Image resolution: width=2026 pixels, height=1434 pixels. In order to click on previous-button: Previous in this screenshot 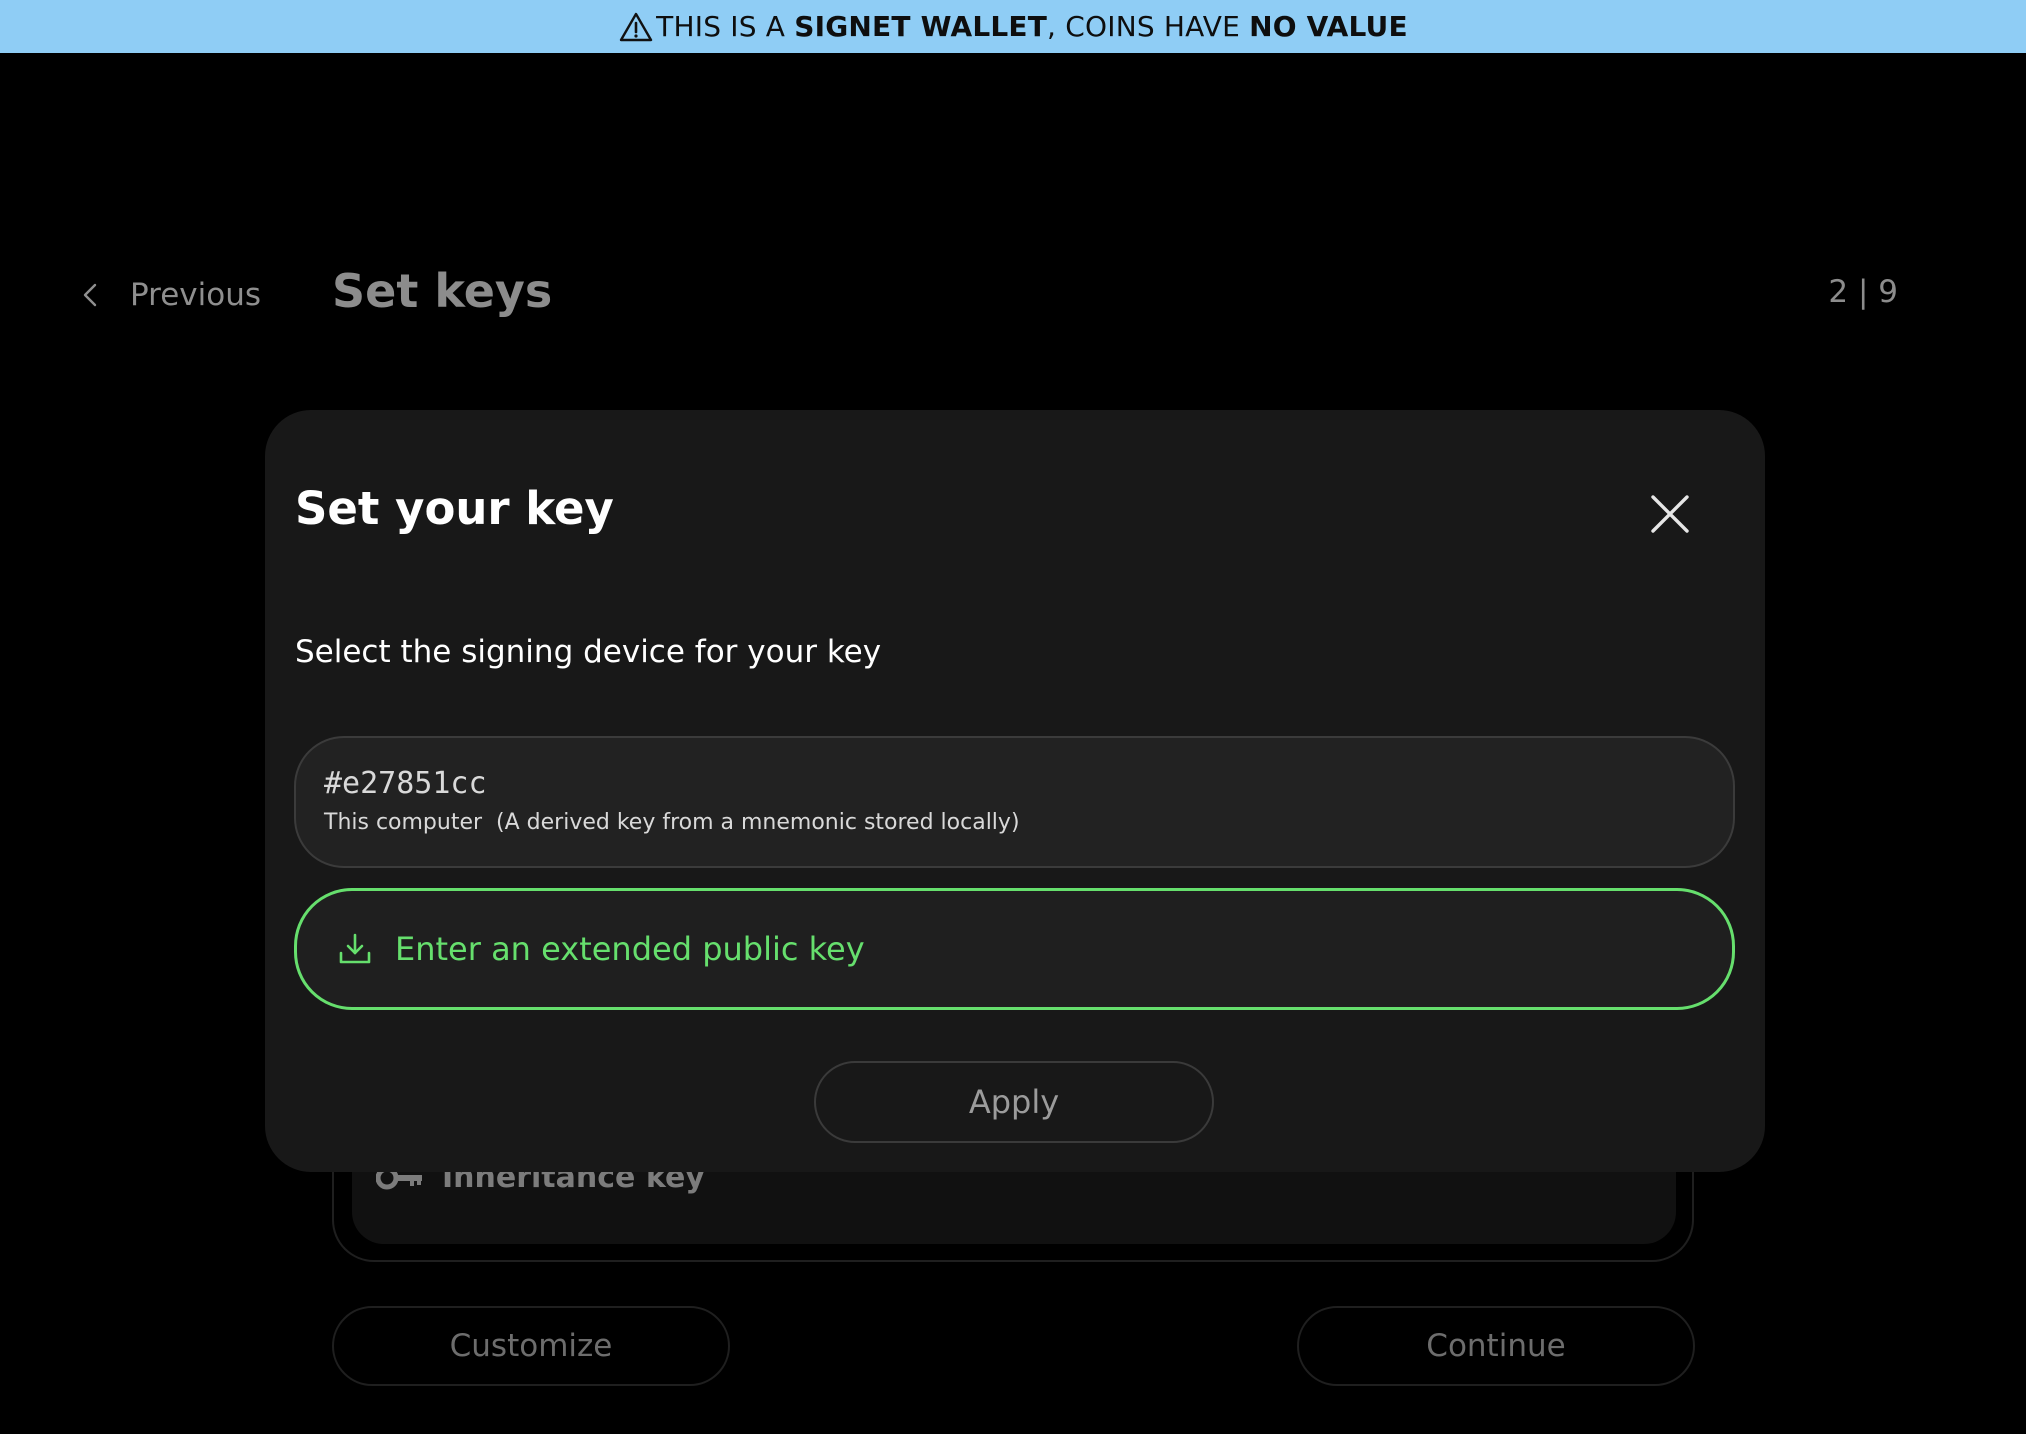, I will do `click(168, 295)`.